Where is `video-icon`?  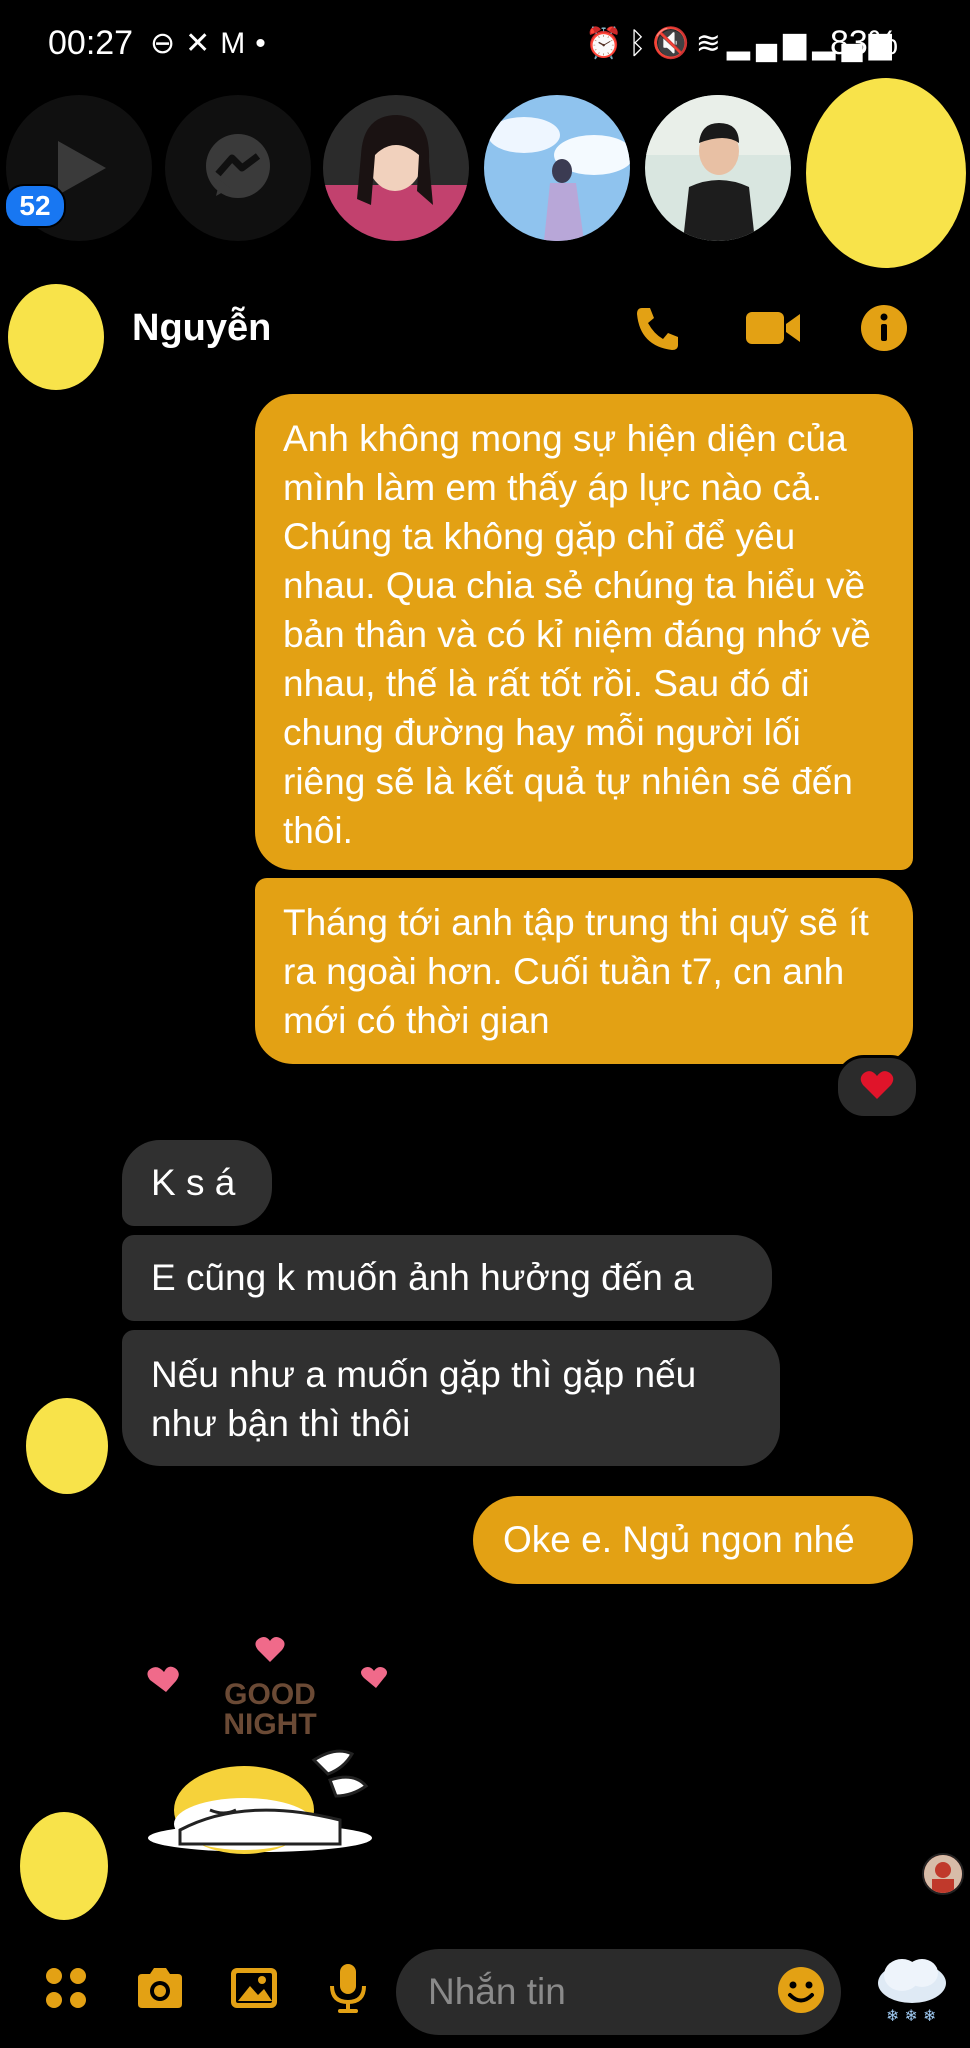
video-icon is located at coordinates (773, 328).